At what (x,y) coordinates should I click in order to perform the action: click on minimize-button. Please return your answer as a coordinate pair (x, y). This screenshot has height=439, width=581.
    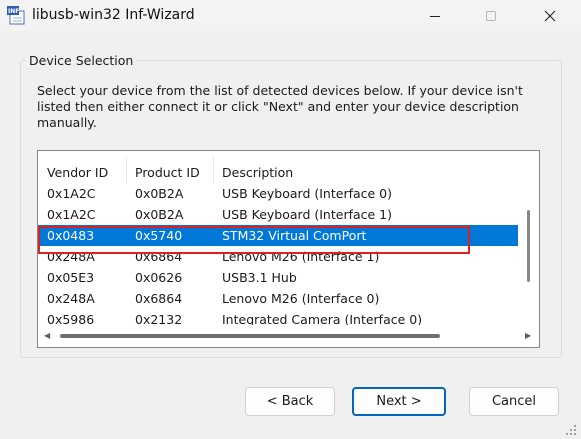
    Looking at the image, I should click on (435, 15).